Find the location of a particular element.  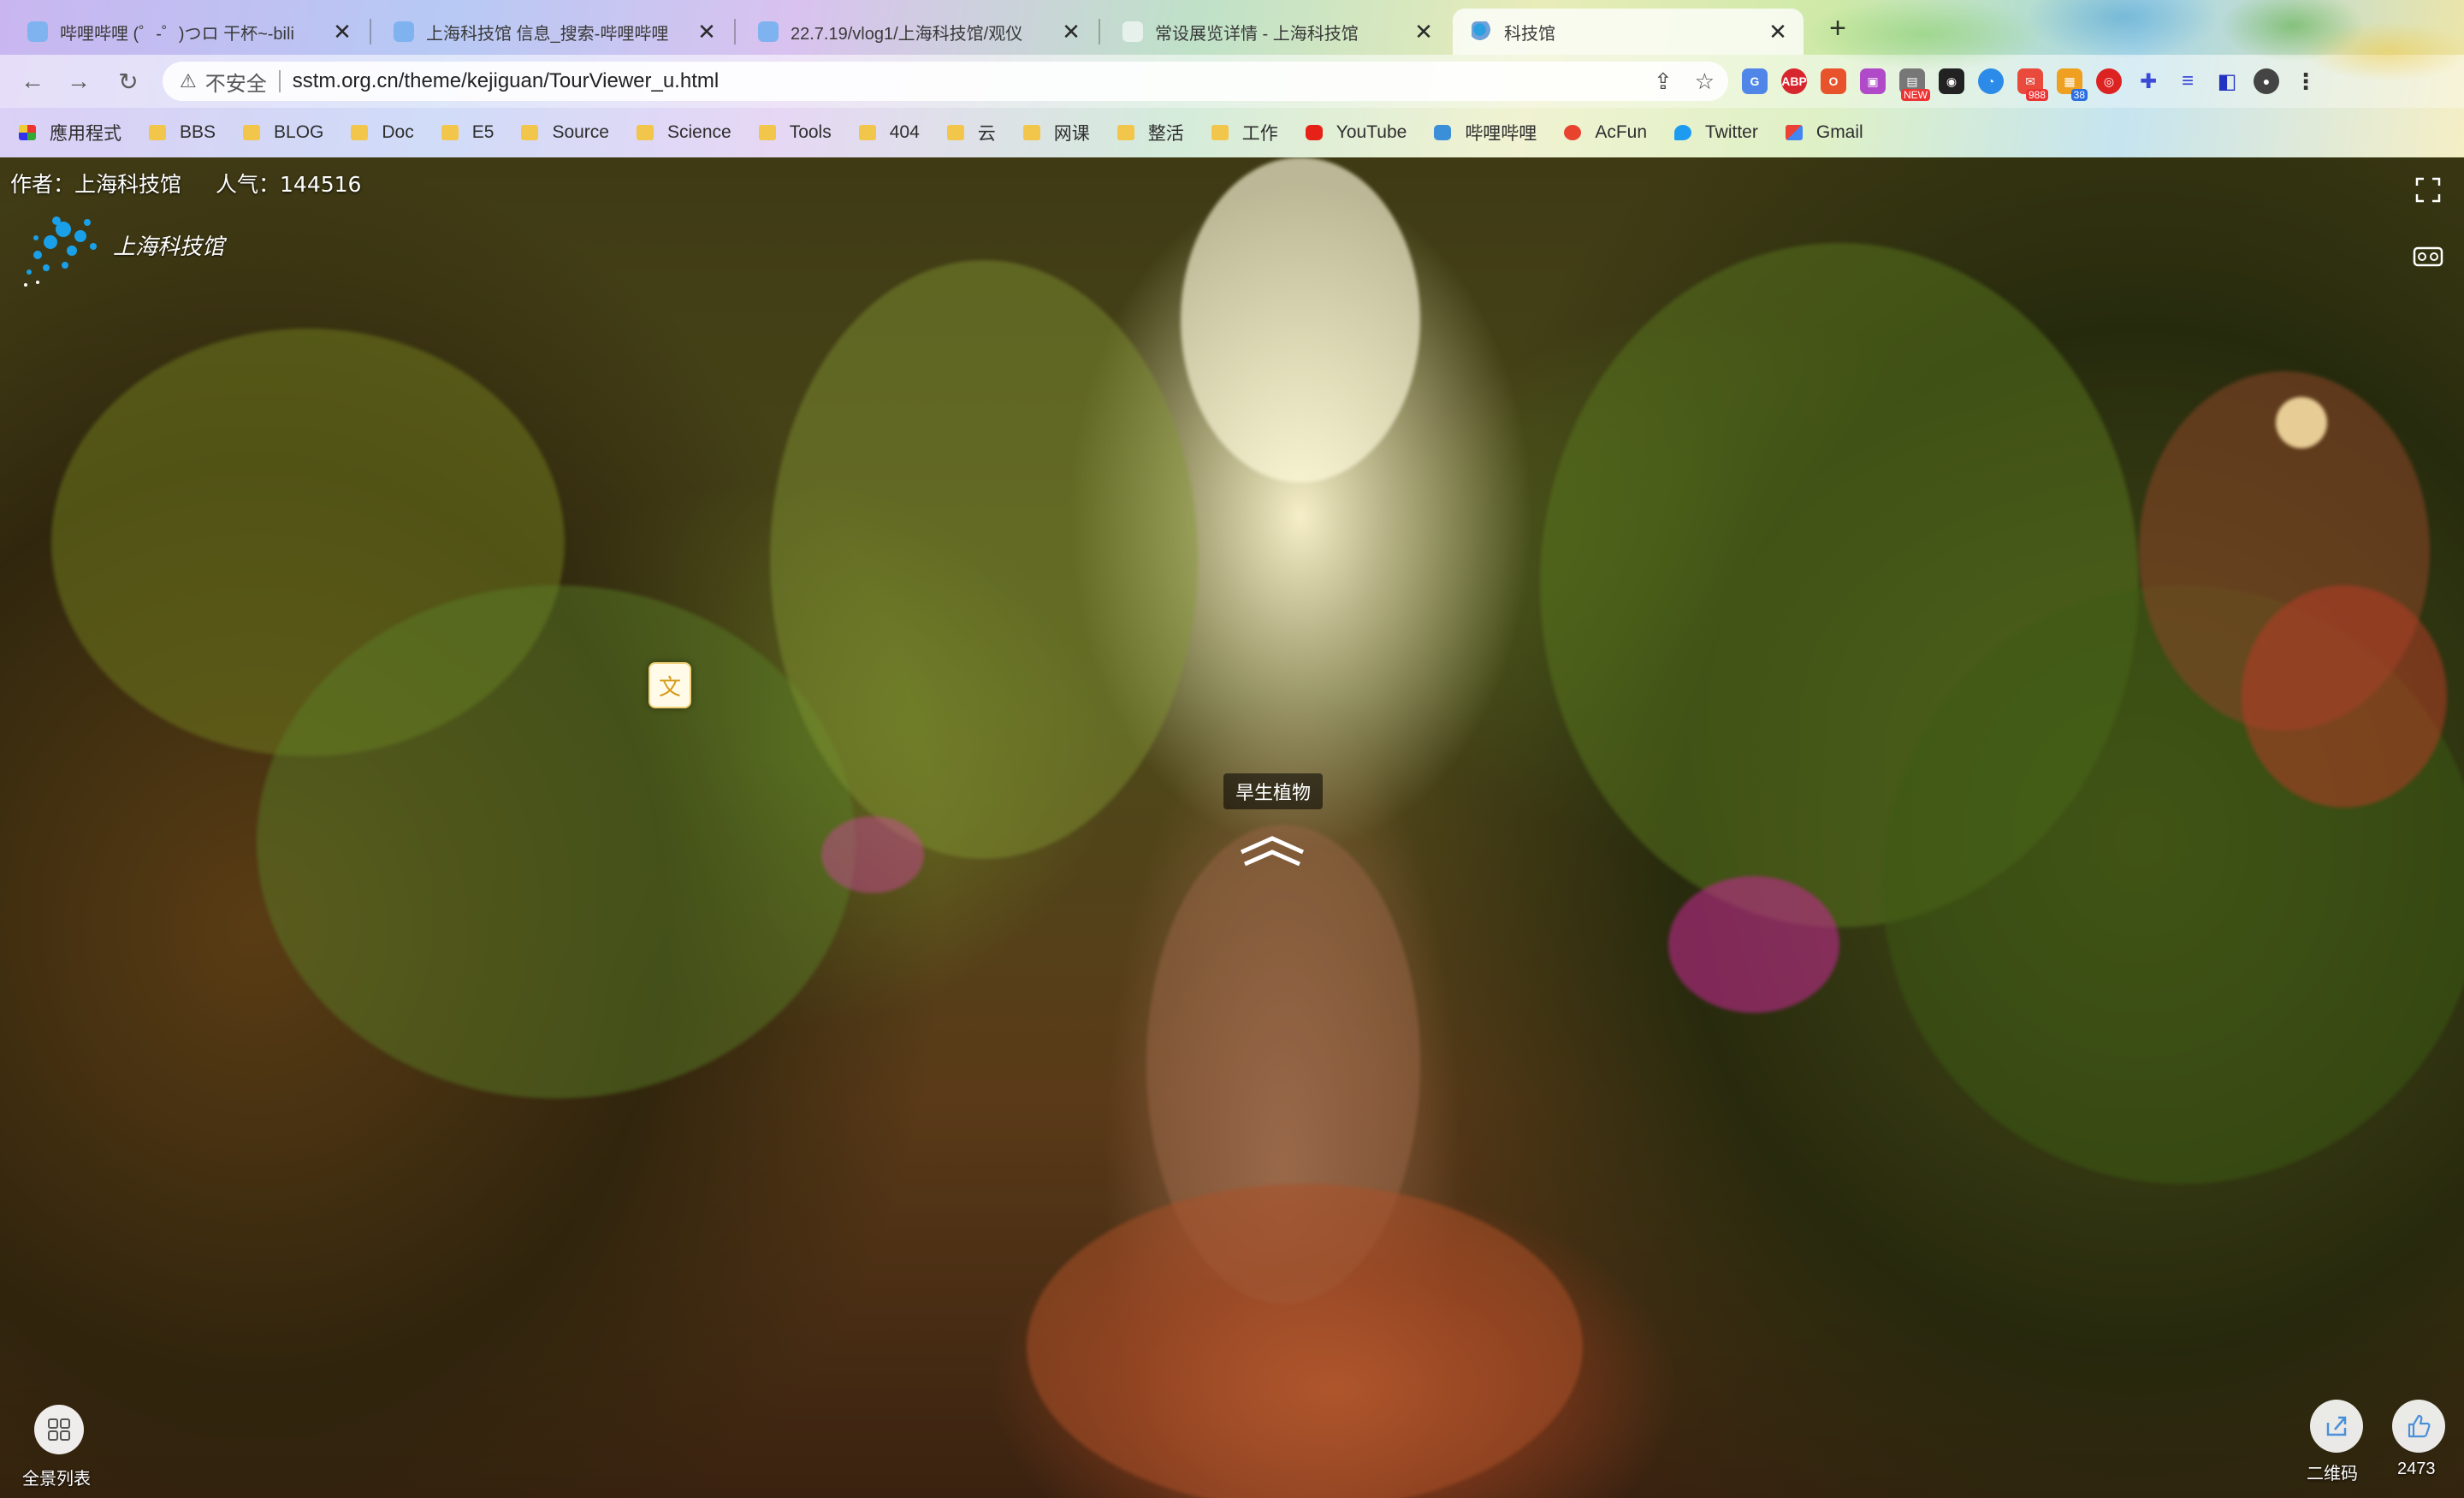

bookmark-folder: 工作 is located at coordinates (1244, 133).